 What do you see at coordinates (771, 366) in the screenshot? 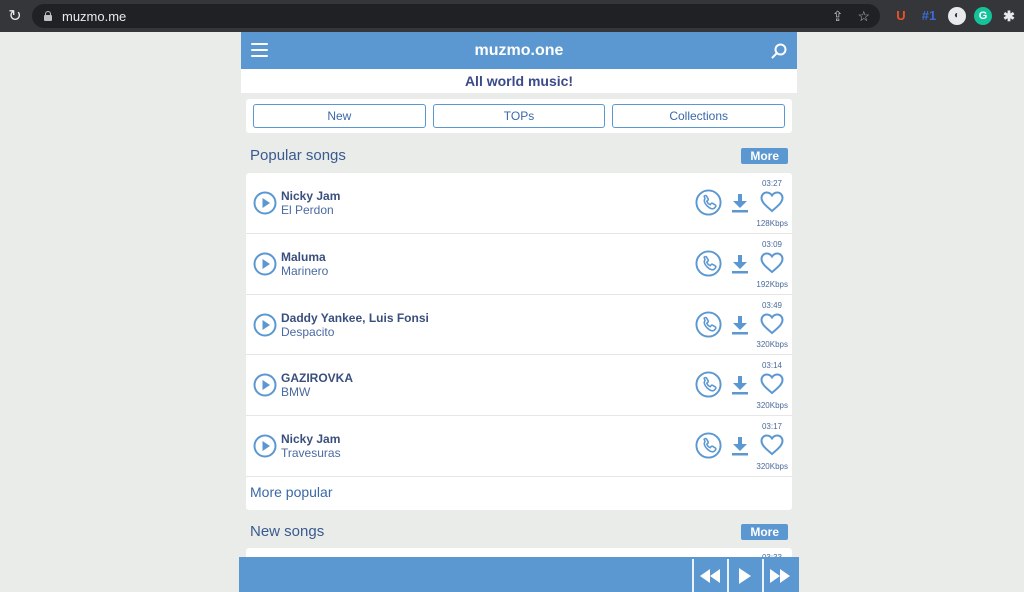
I see `song-duration: 03:14` at bounding box center [771, 366].